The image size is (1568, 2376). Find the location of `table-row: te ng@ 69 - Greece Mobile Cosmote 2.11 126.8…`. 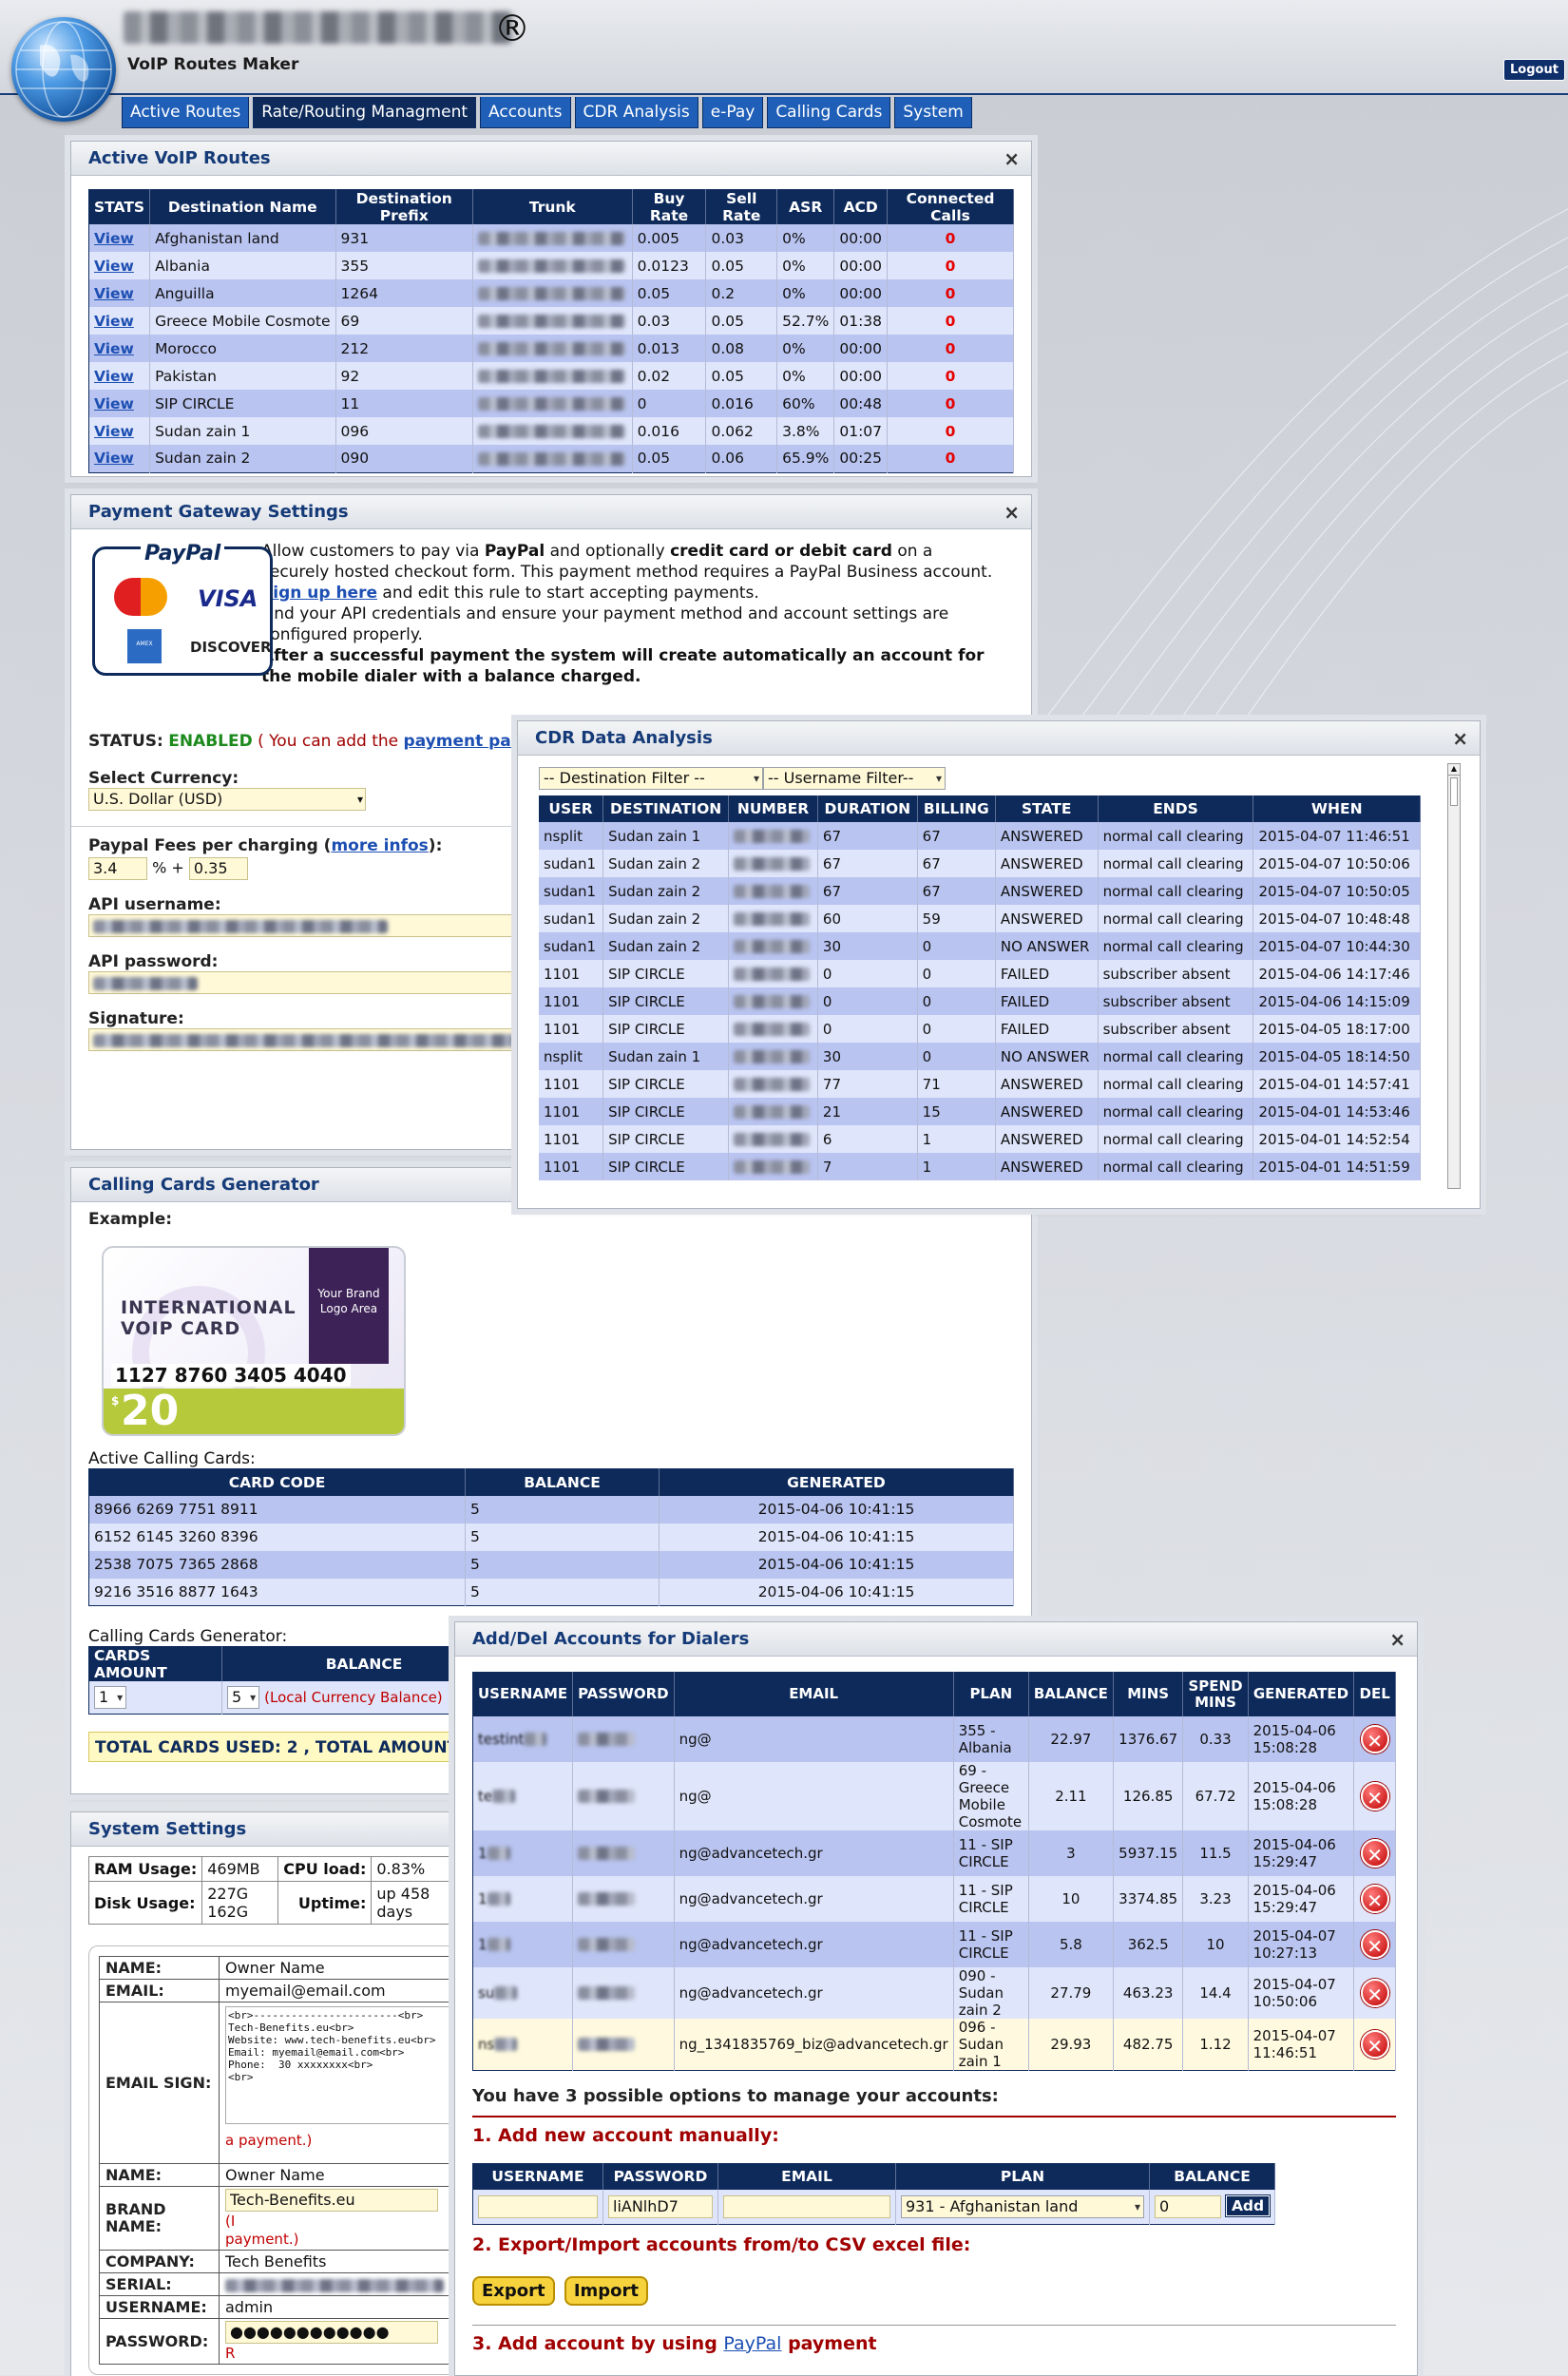

table-row: te ng@ 69 - Greece Mobile Cosmote 2.11 126.8… is located at coordinates (934, 1795).